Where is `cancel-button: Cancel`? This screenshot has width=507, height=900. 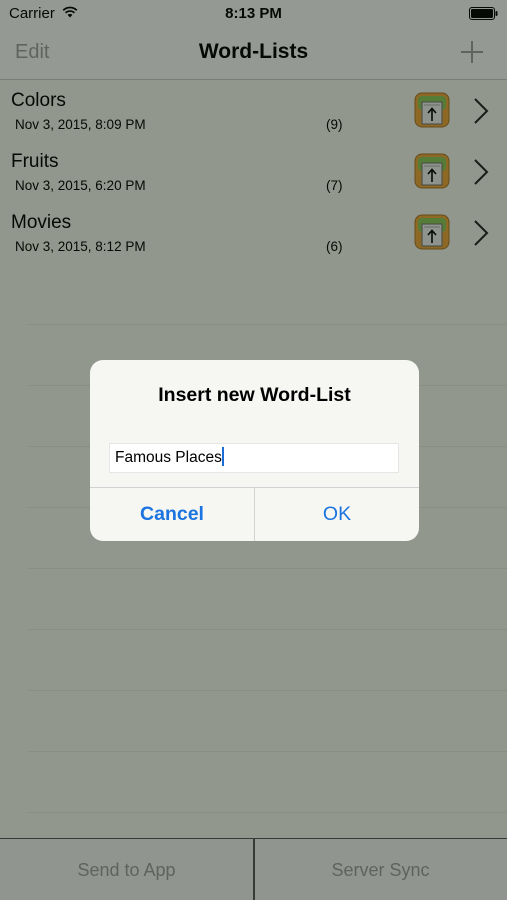
cancel-button: Cancel is located at coordinates (172, 514).